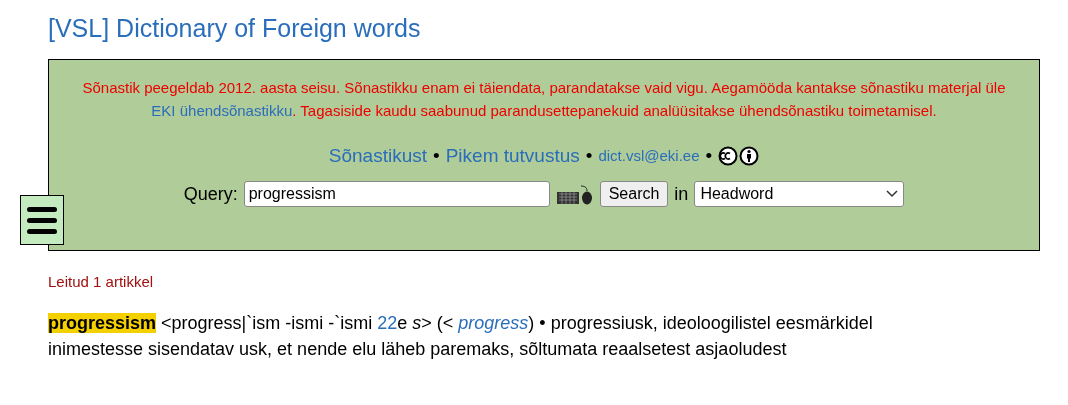 The image size is (1068, 405). Describe the element at coordinates (749, 156) in the screenshot. I see `attribution-icon` at that location.